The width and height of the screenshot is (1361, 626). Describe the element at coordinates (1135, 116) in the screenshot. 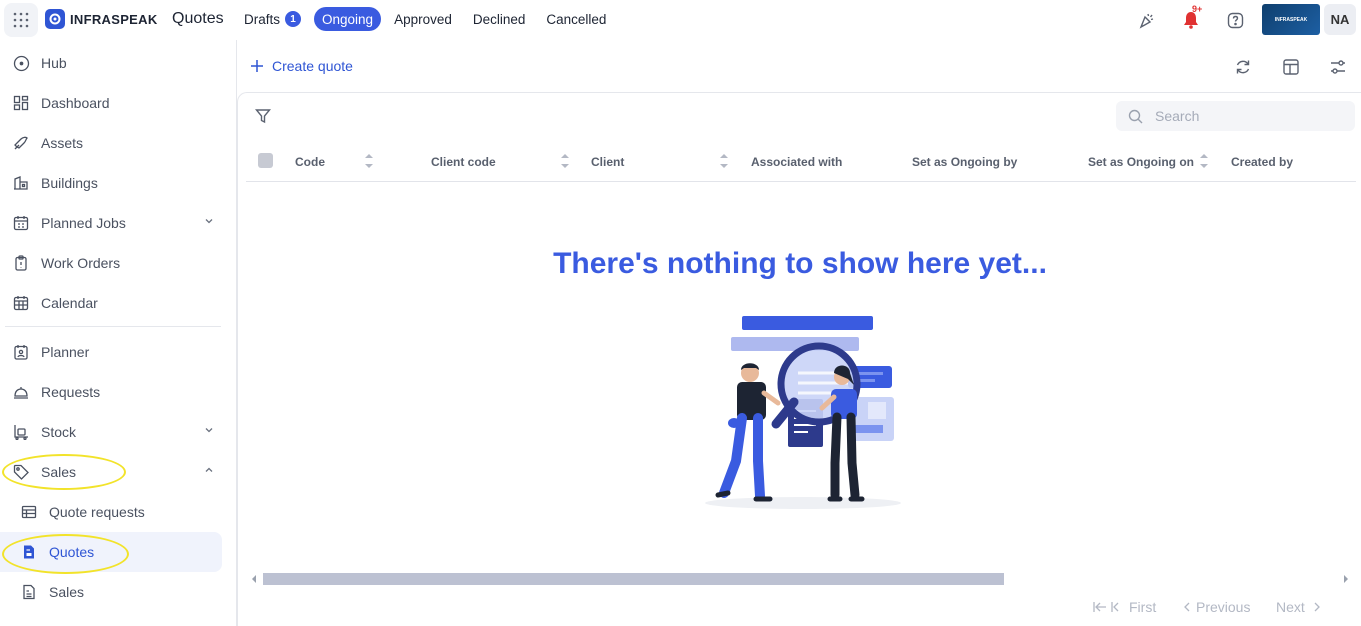

I see `search-icon` at that location.